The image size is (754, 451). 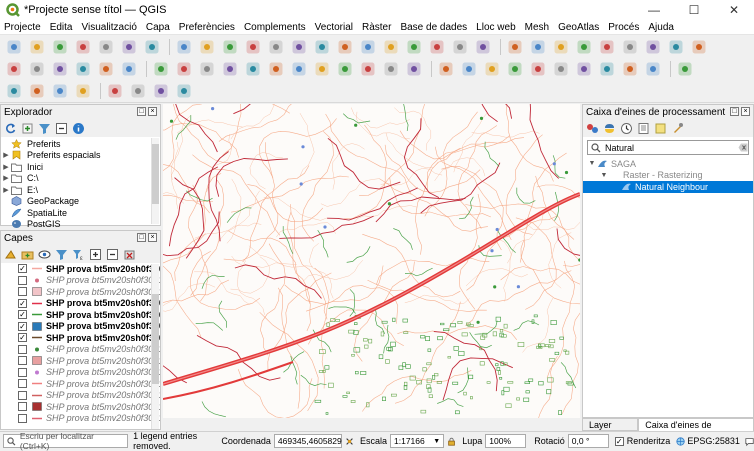 What do you see at coordinates (59, 91) in the screenshot?
I see `select-by-value-icon` at bounding box center [59, 91].